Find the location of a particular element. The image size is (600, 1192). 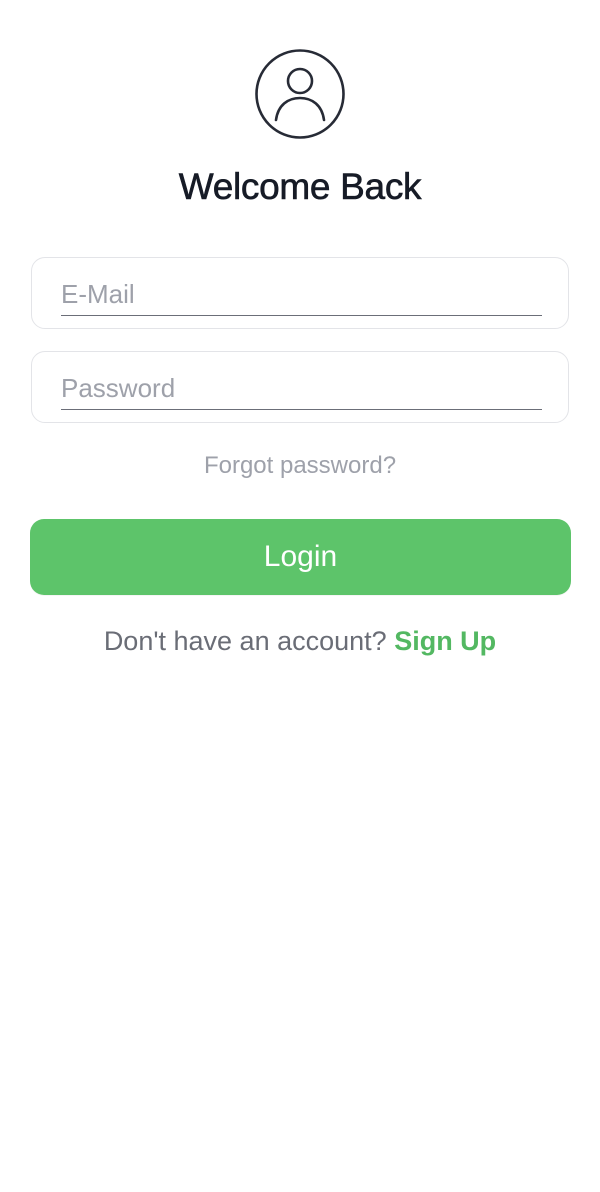

signup-prompt: Don't have an account? is located at coordinates (245, 641).